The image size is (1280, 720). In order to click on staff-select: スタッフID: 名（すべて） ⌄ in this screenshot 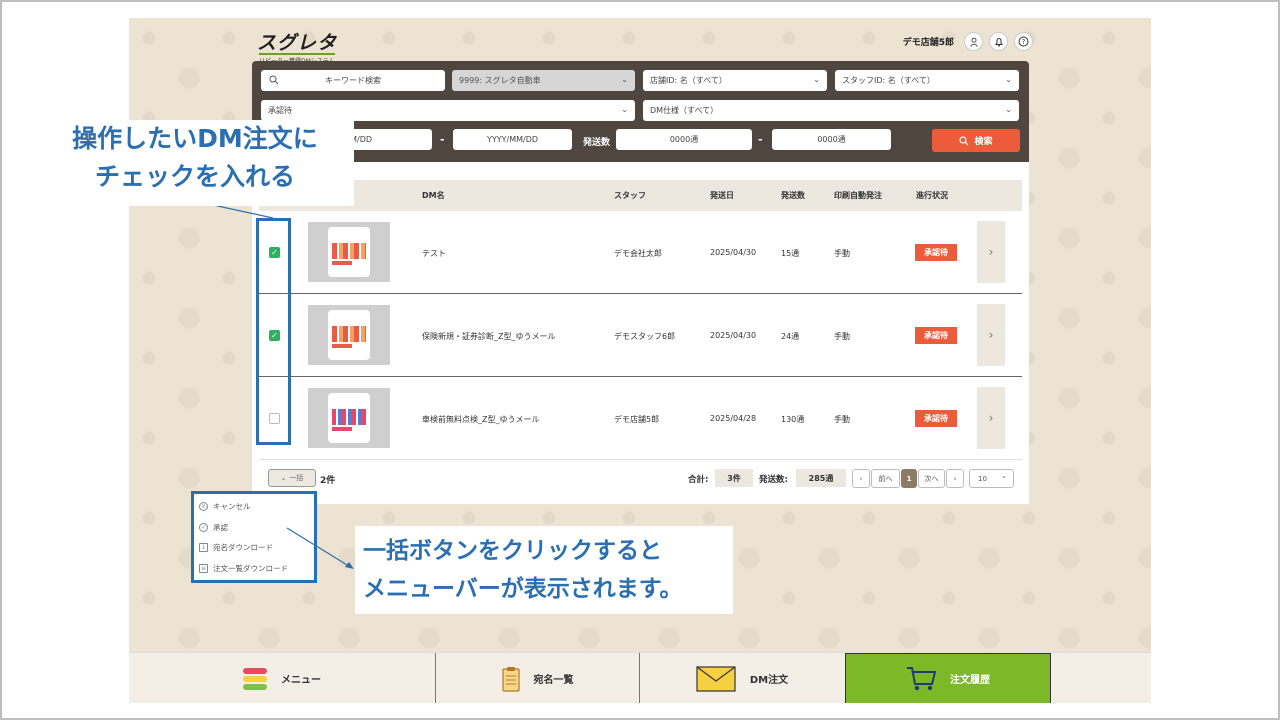, I will do `click(927, 80)`.